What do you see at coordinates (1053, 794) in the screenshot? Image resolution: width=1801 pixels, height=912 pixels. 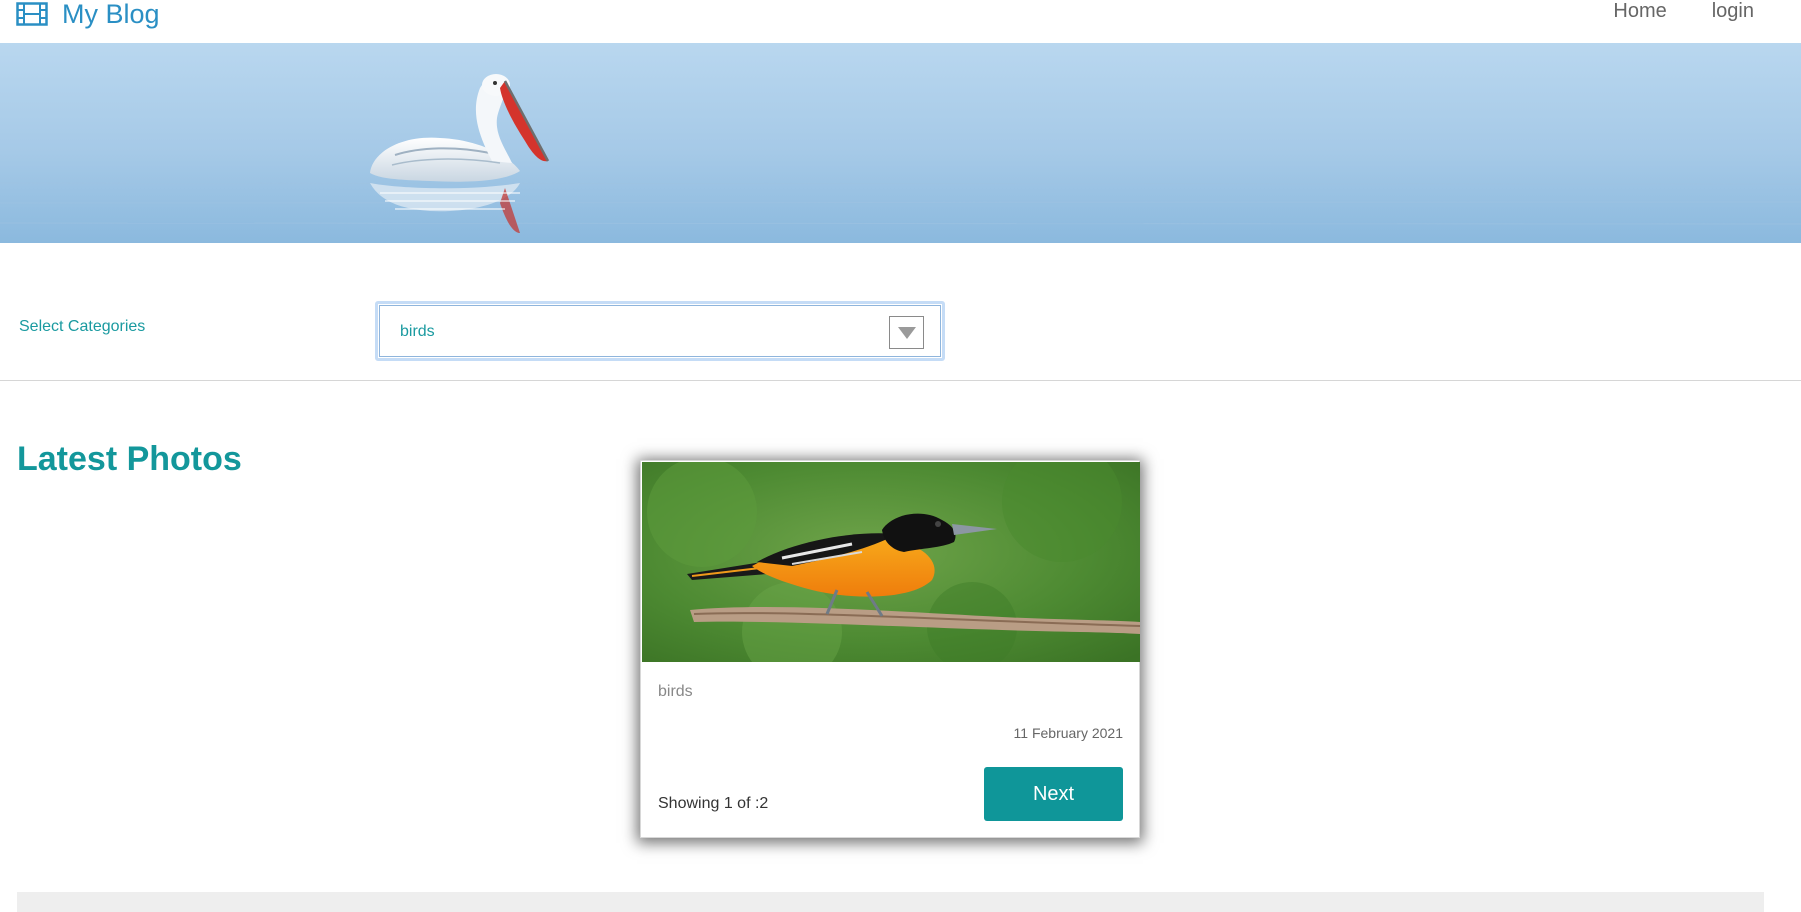 I see `next-button: Next` at bounding box center [1053, 794].